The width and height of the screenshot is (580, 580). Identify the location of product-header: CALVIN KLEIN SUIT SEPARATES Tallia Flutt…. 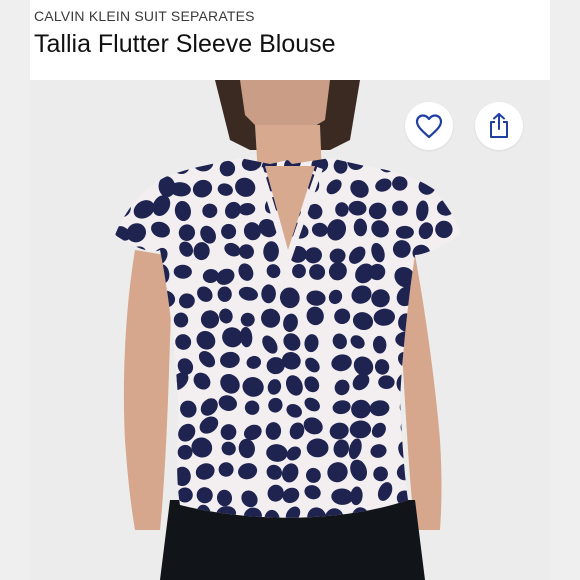
(290, 40).